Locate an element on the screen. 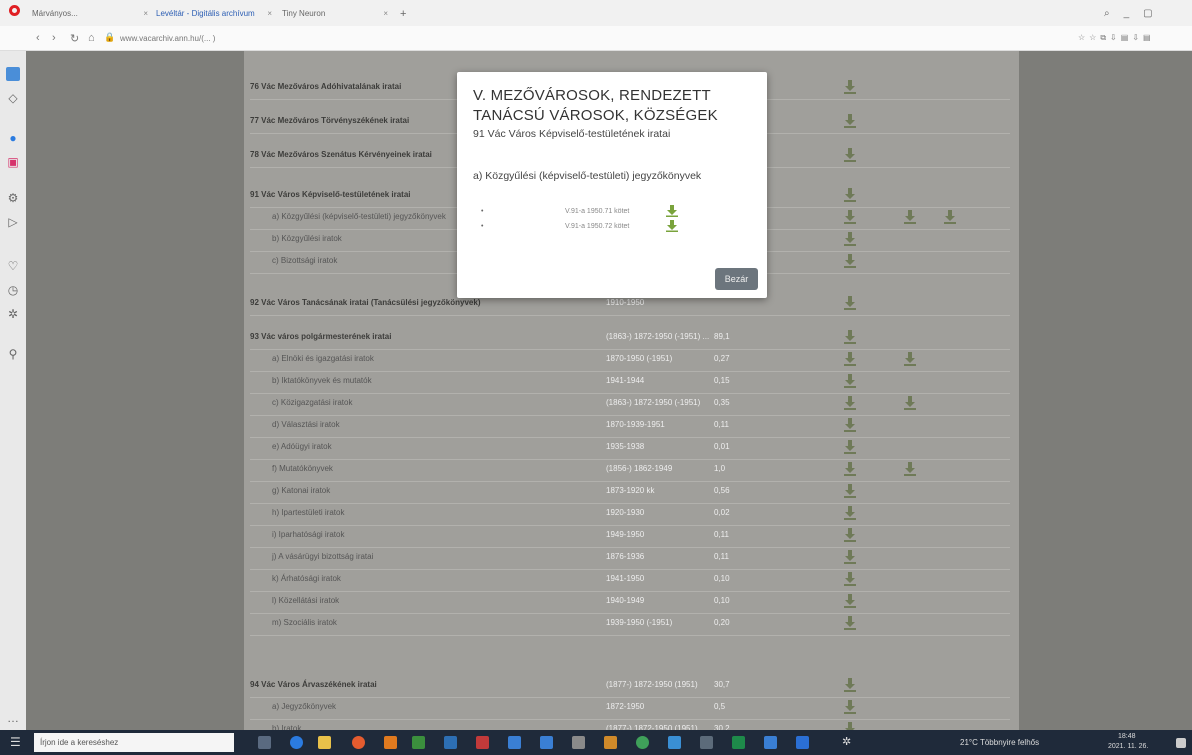 The width and height of the screenshot is (1192, 755). notification-icon is located at coordinates (1181, 743).